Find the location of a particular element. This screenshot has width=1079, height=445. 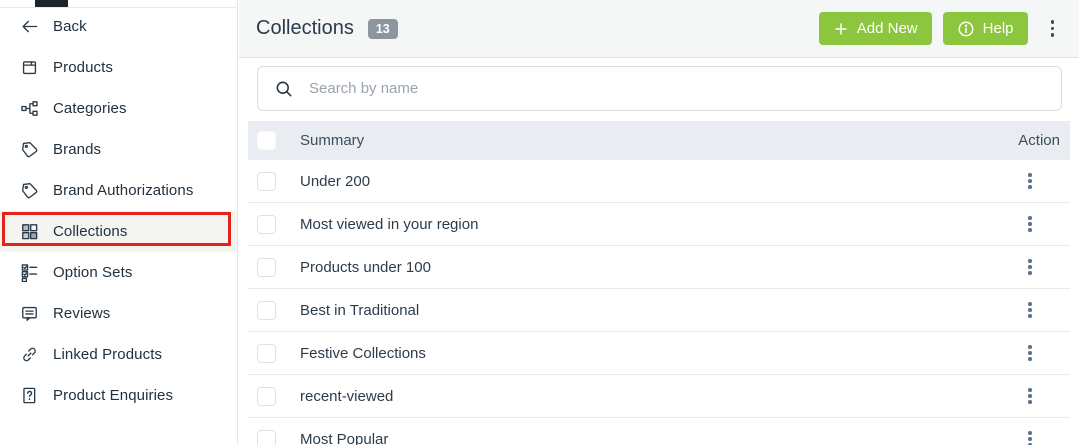

sidebar-item-label: Products is located at coordinates (83, 67).